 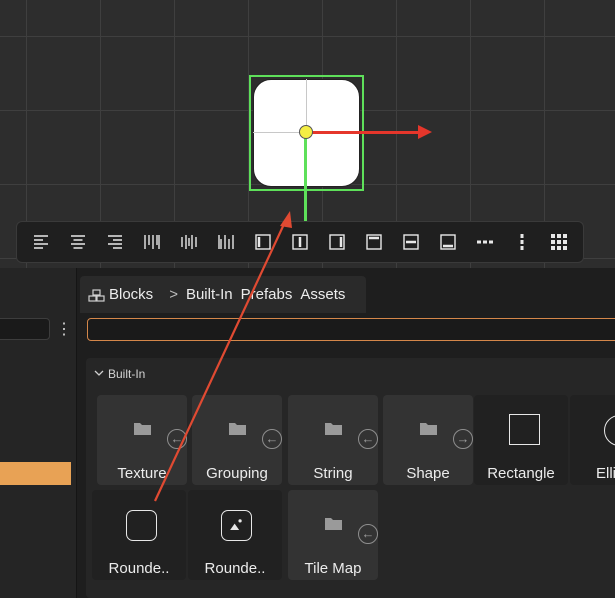 I want to click on align-right-button, so click(x=115, y=242).